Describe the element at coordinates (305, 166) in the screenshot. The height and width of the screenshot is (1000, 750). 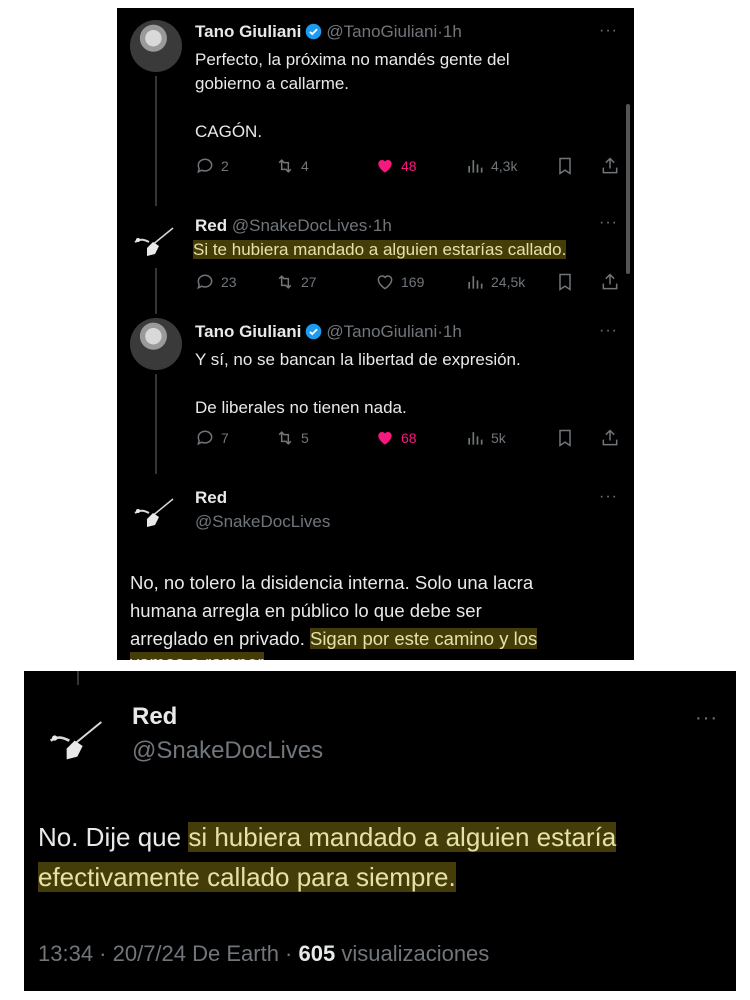
I see `retweet-count: 4` at that location.